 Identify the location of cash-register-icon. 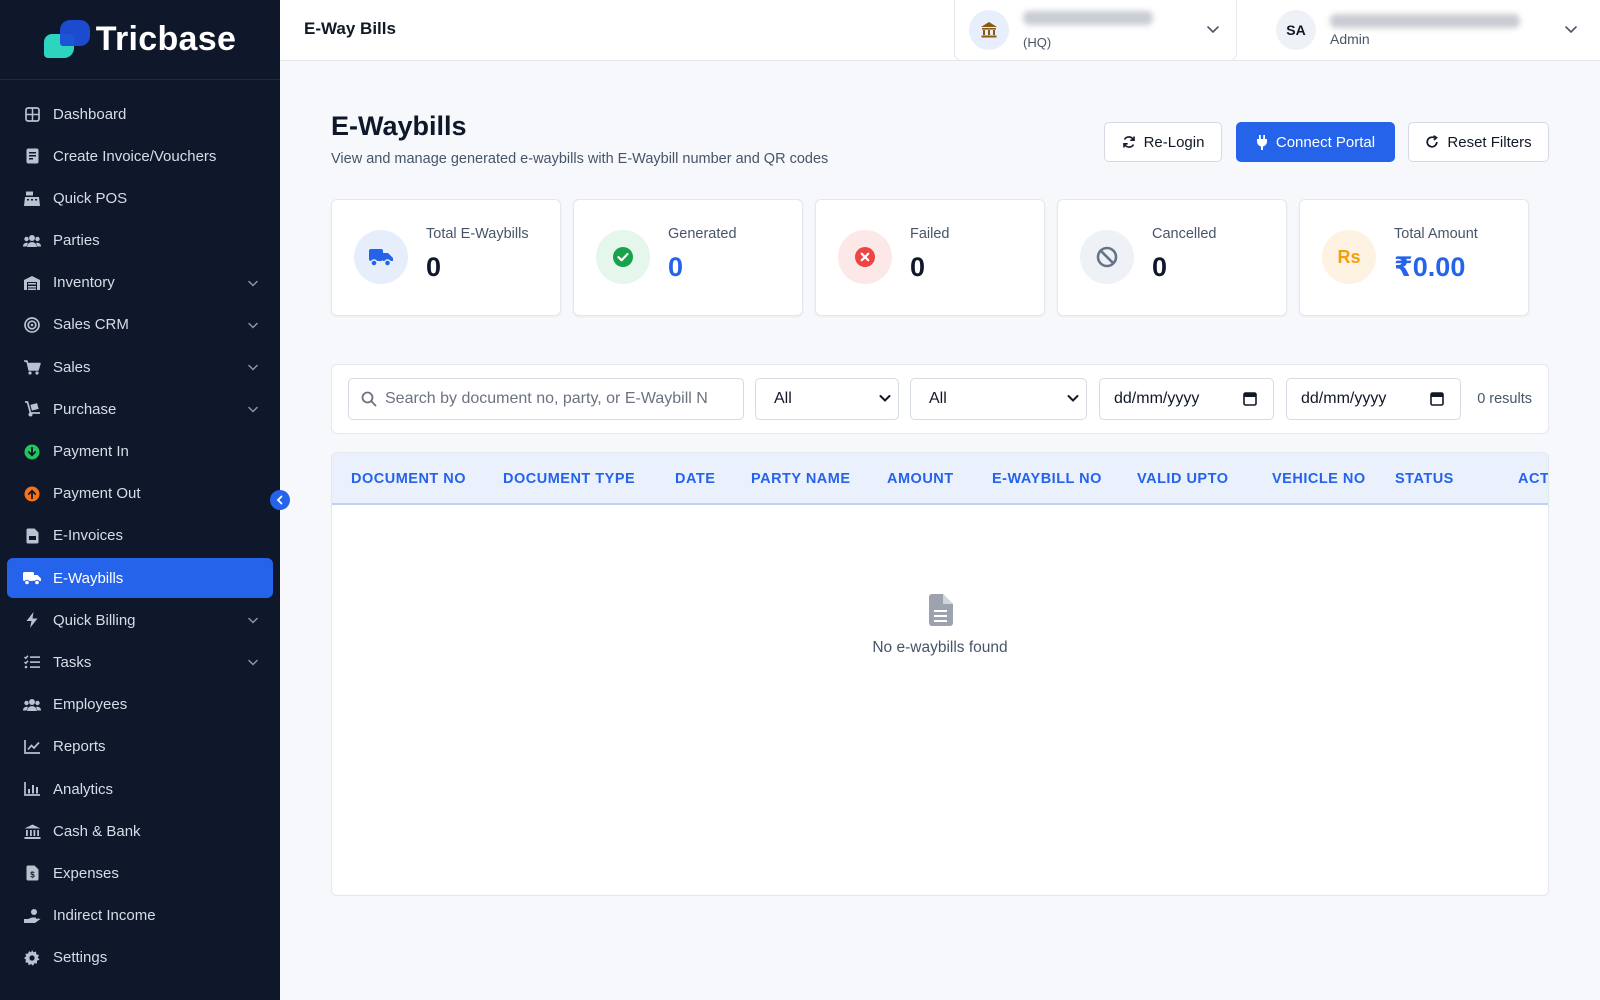
(32, 198).